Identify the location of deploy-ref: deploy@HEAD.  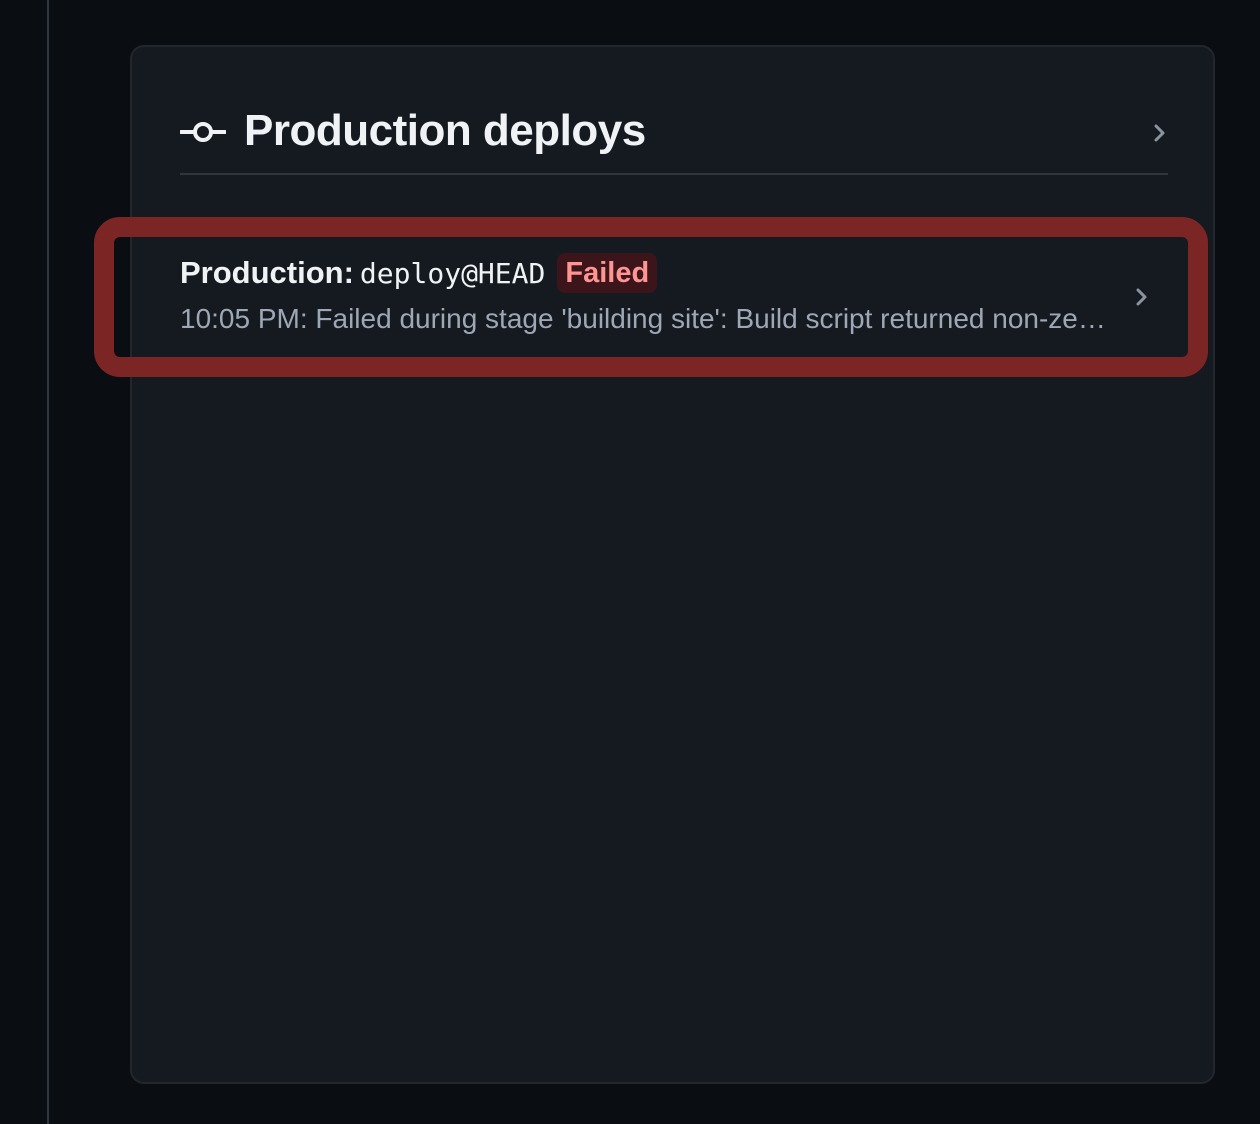
(452, 273).